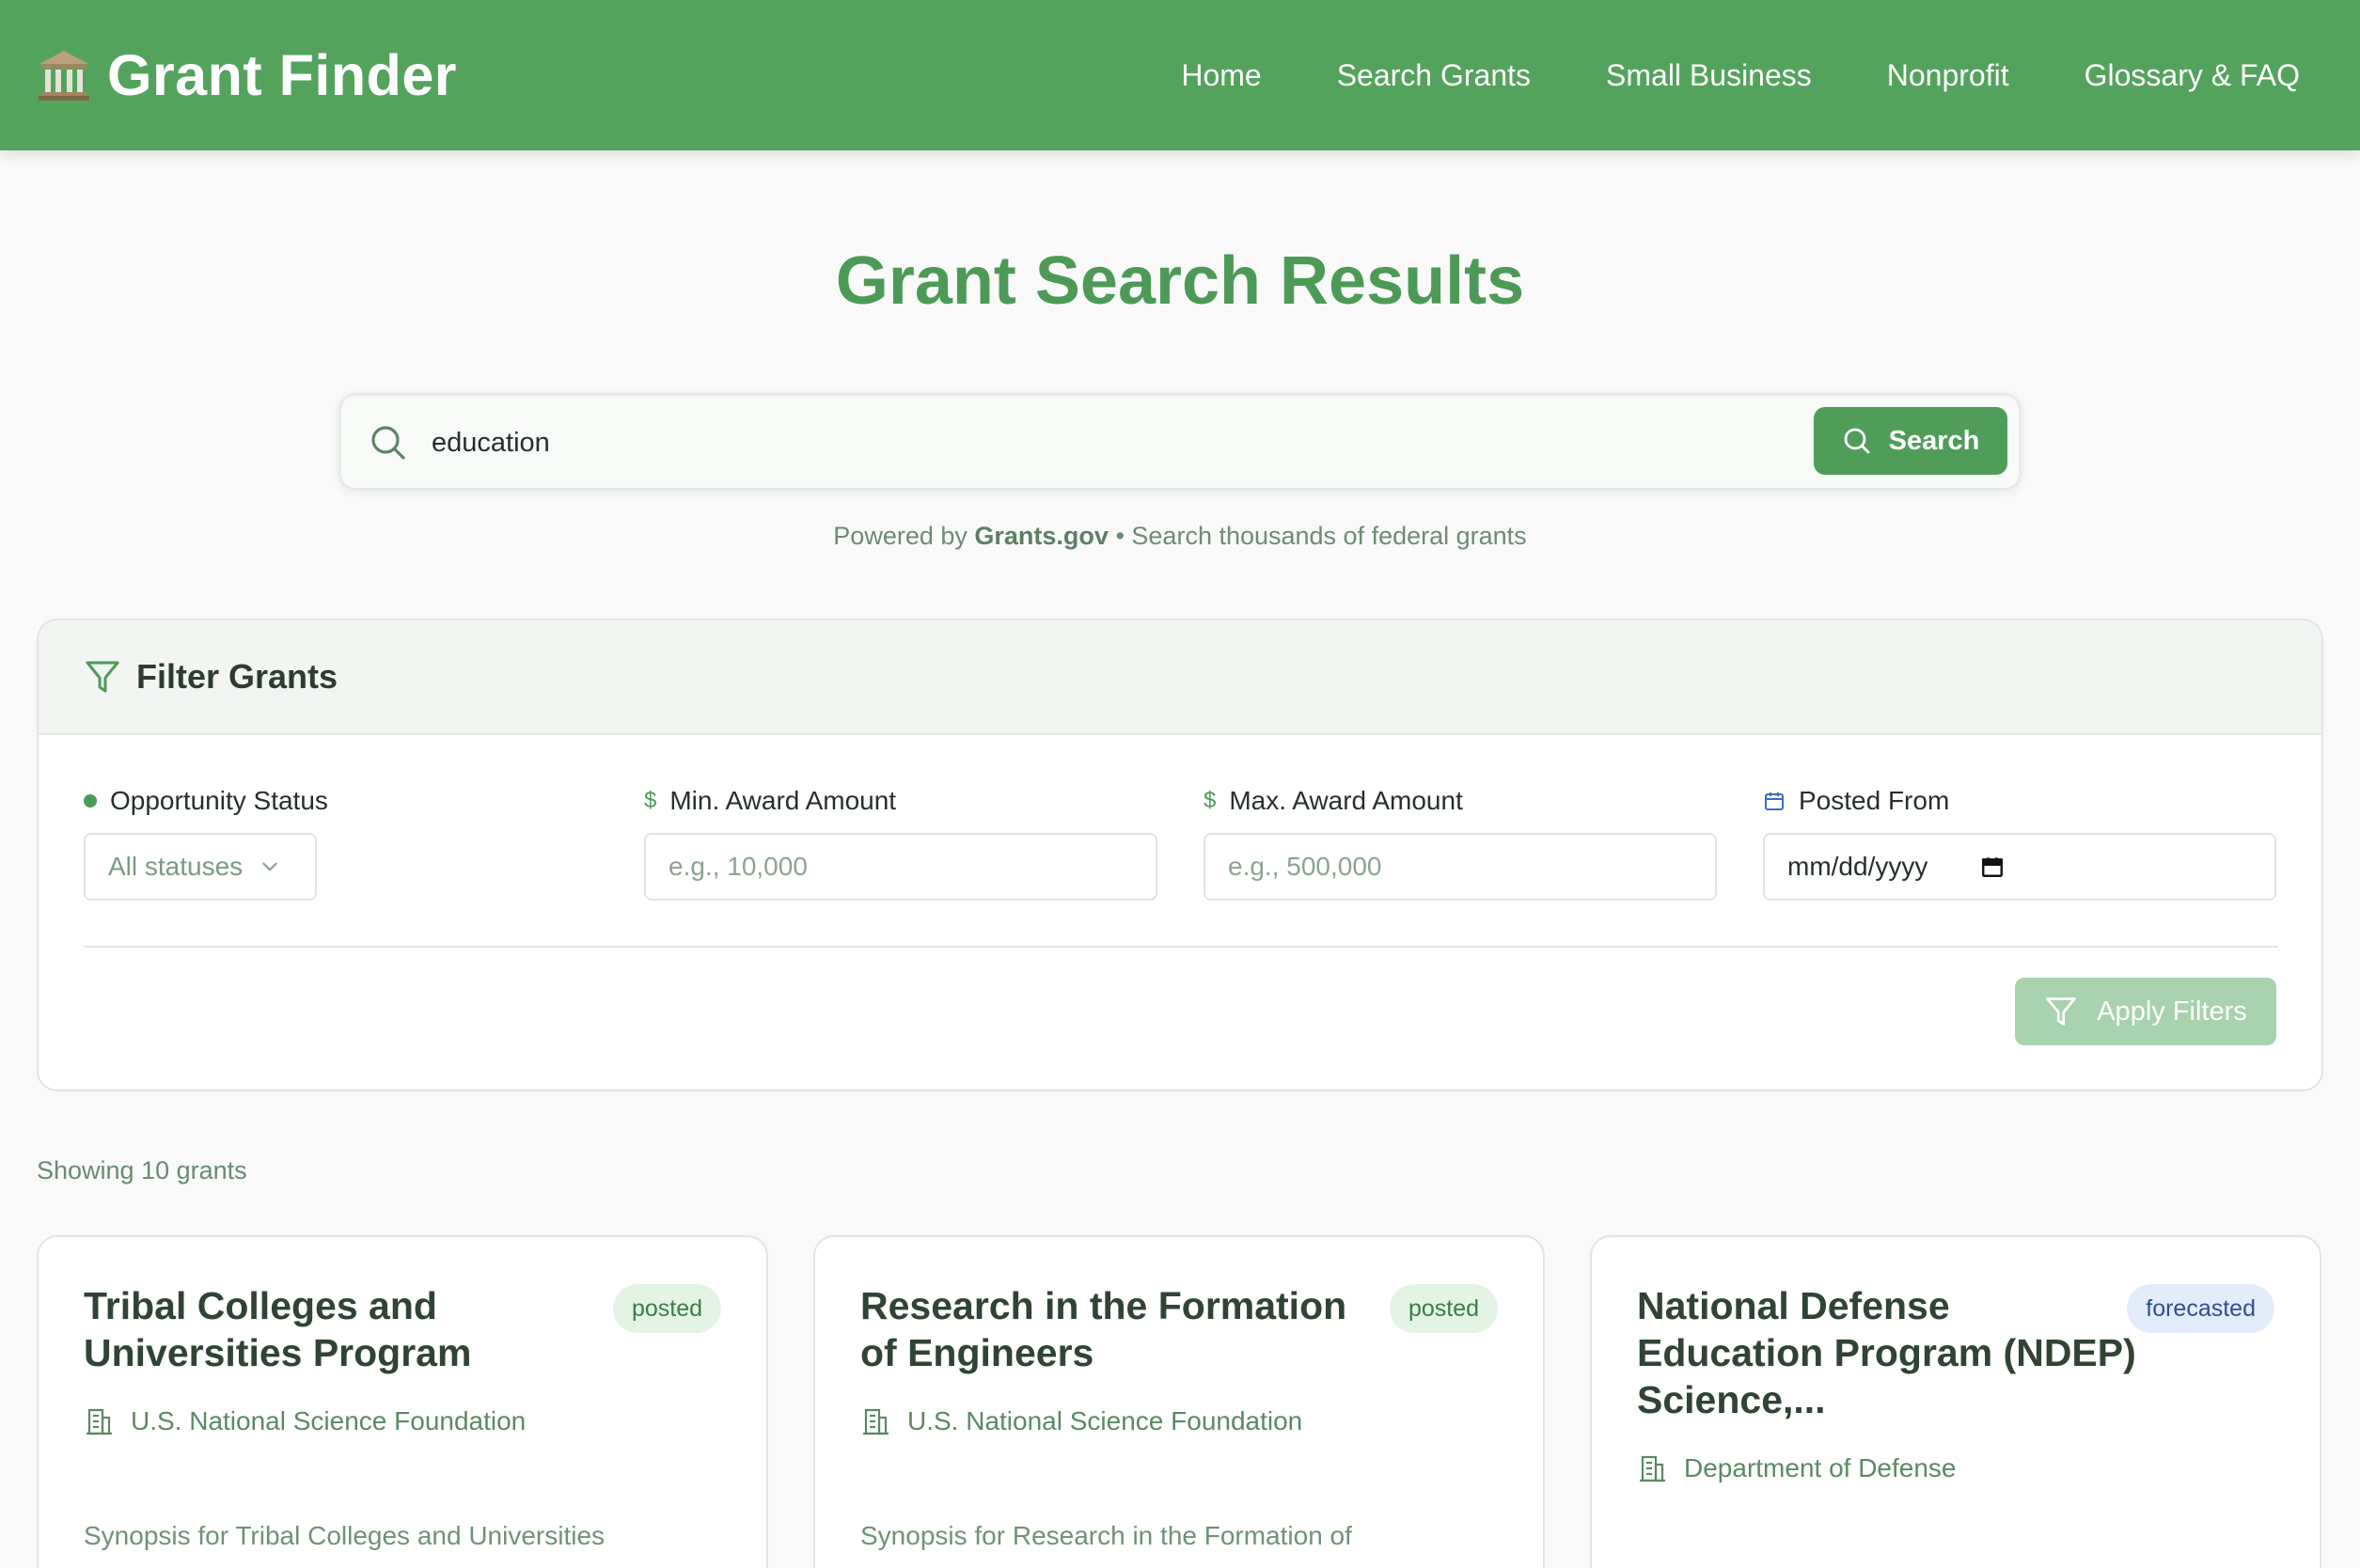 This screenshot has width=2360, height=1568. What do you see at coordinates (783, 800) in the screenshot?
I see `min-award-label-text: Min. Award Amount` at bounding box center [783, 800].